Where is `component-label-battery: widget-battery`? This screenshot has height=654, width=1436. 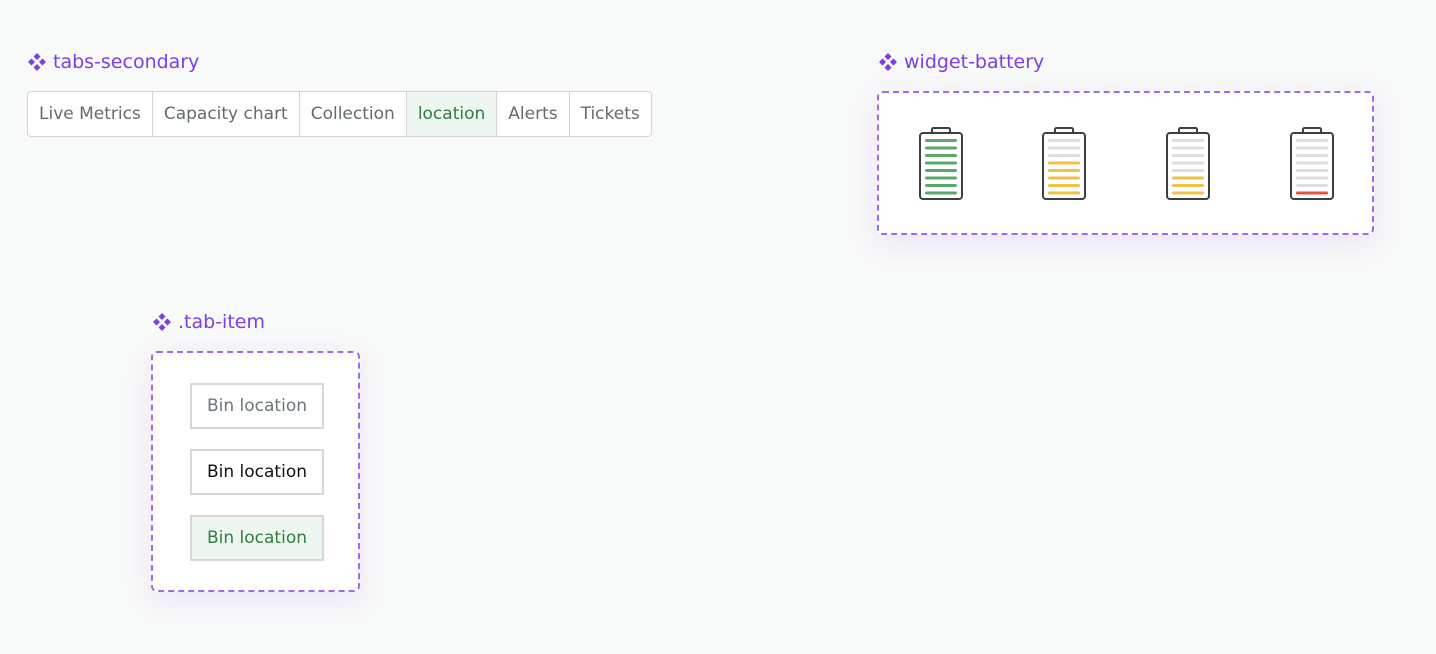
component-label-battery: widget-battery is located at coordinates (961, 62).